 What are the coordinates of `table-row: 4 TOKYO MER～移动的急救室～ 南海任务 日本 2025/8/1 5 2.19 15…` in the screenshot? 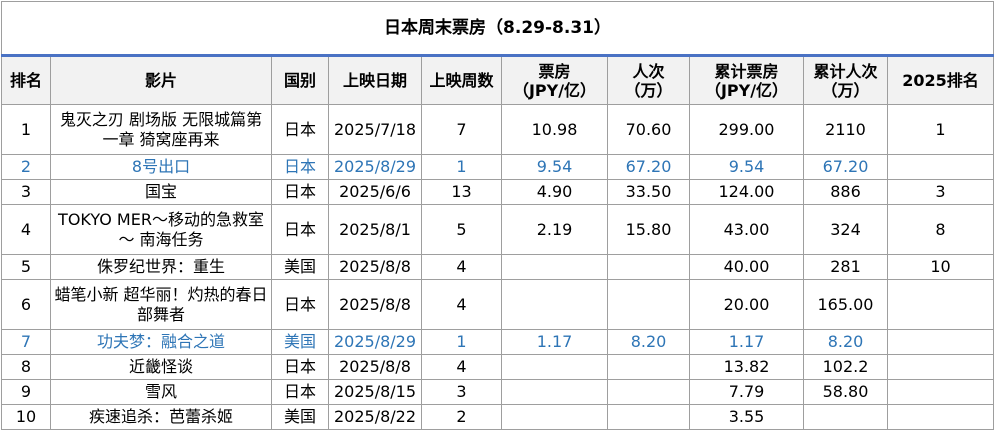 It's located at (498, 229).